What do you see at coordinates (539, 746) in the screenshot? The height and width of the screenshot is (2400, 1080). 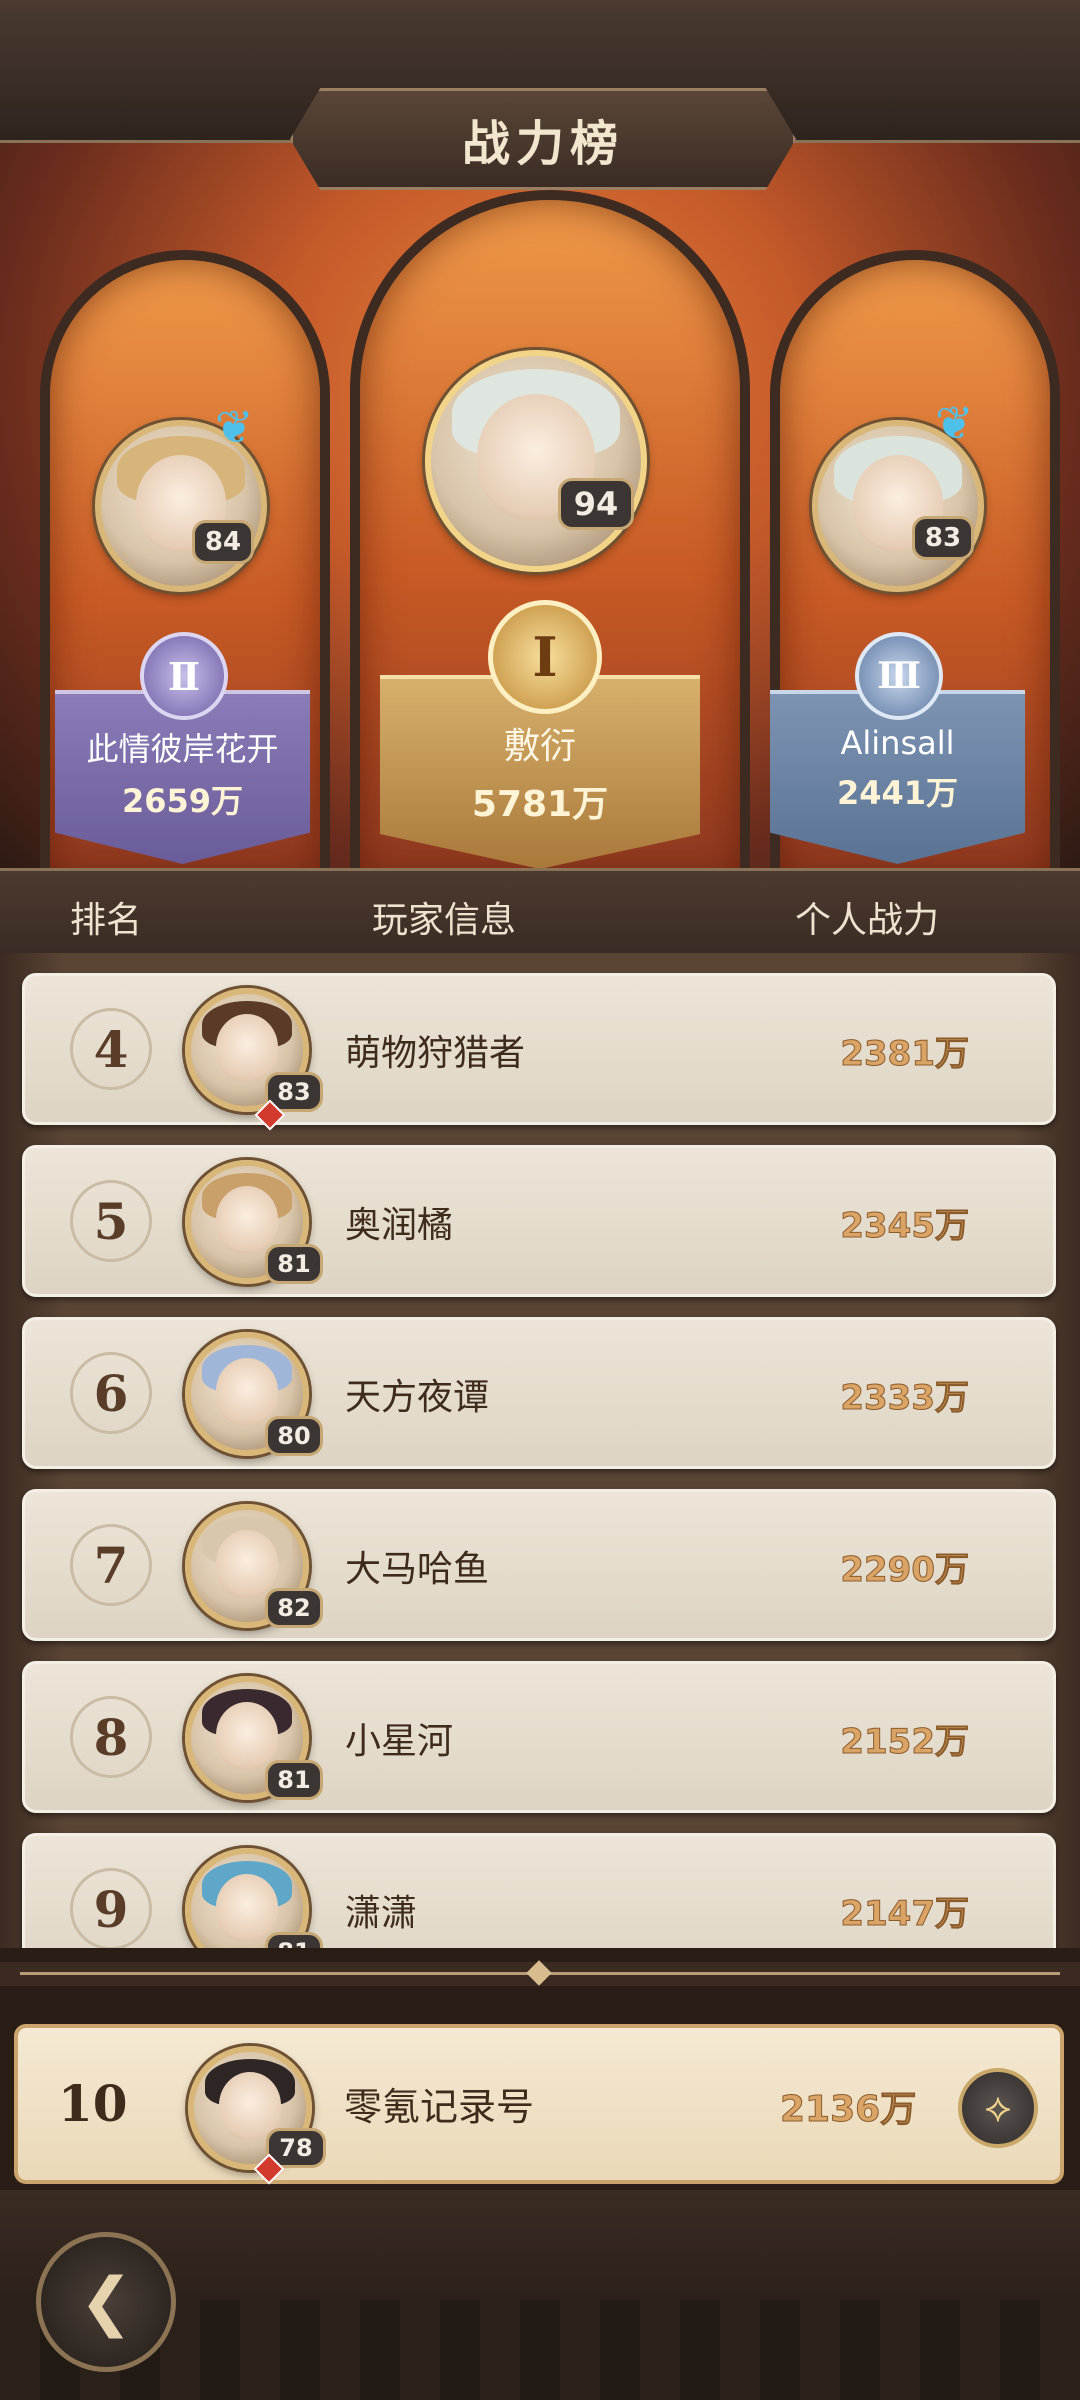 I see `podium-name-1: 敷衍` at bounding box center [539, 746].